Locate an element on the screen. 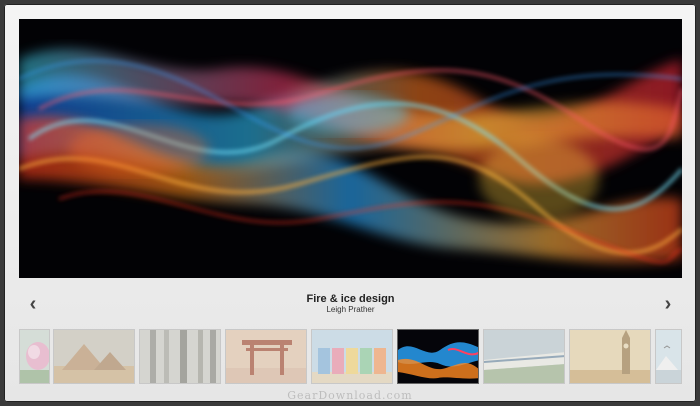 This screenshot has height=406, width=700. thumbnail-flower is located at coordinates (34, 356).